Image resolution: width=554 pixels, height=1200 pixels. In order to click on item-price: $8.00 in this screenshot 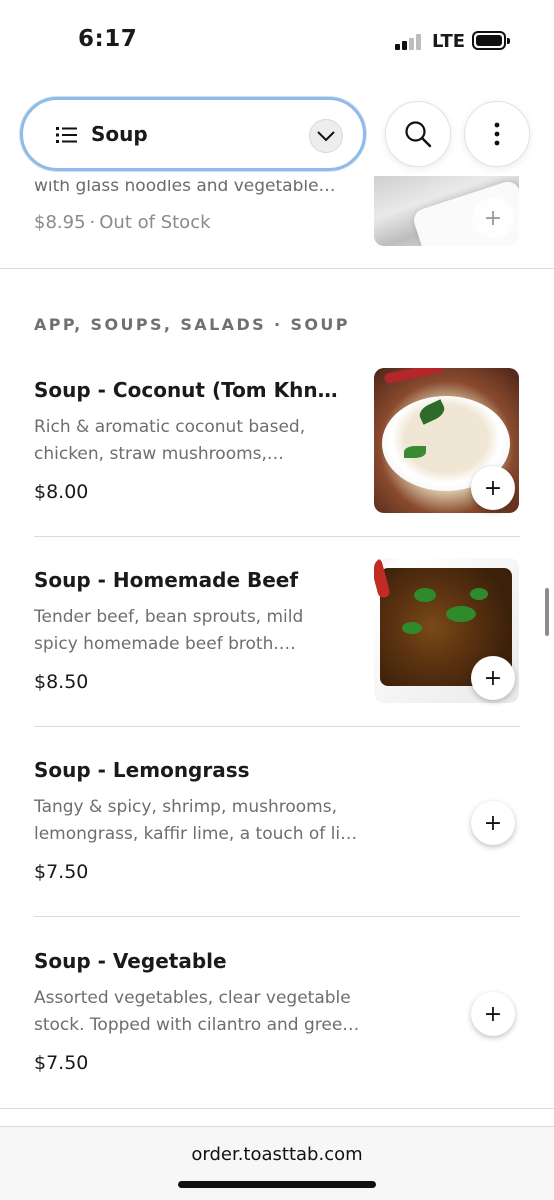, I will do `click(61, 492)`.